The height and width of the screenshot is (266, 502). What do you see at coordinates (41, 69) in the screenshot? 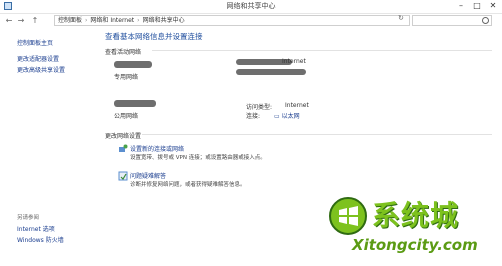
I see `sidebar-item-advanced-sharing: 更改高级共享设置` at bounding box center [41, 69].